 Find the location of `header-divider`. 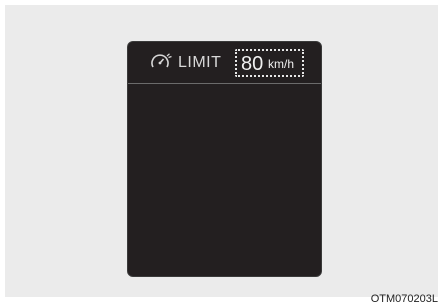

header-divider is located at coordinates (224, 83).